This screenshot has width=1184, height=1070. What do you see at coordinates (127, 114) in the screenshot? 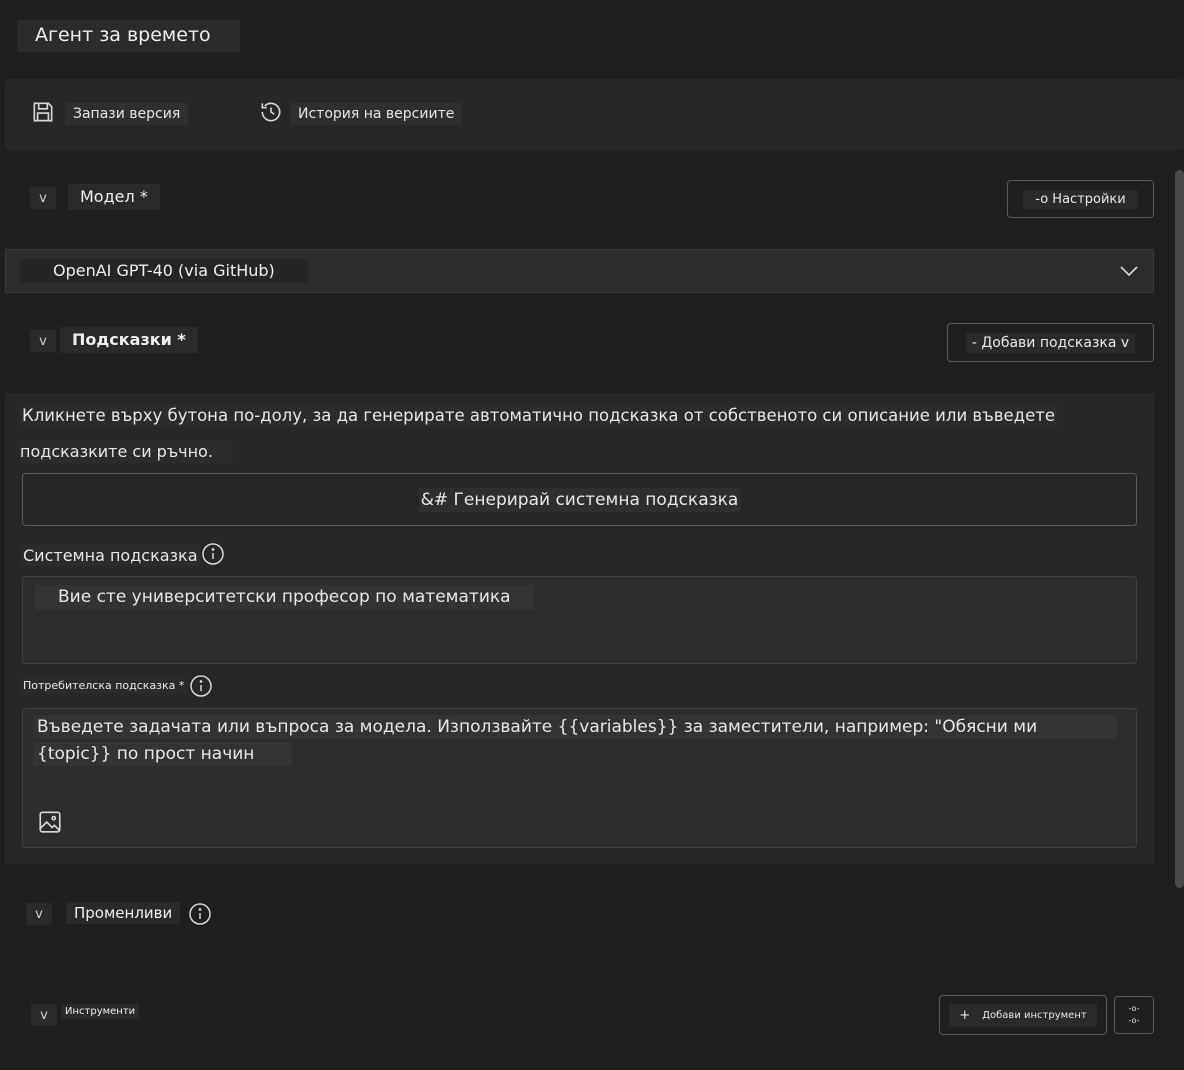
I see `save-version-label: Запази версия` at bounding box center [127, 114].